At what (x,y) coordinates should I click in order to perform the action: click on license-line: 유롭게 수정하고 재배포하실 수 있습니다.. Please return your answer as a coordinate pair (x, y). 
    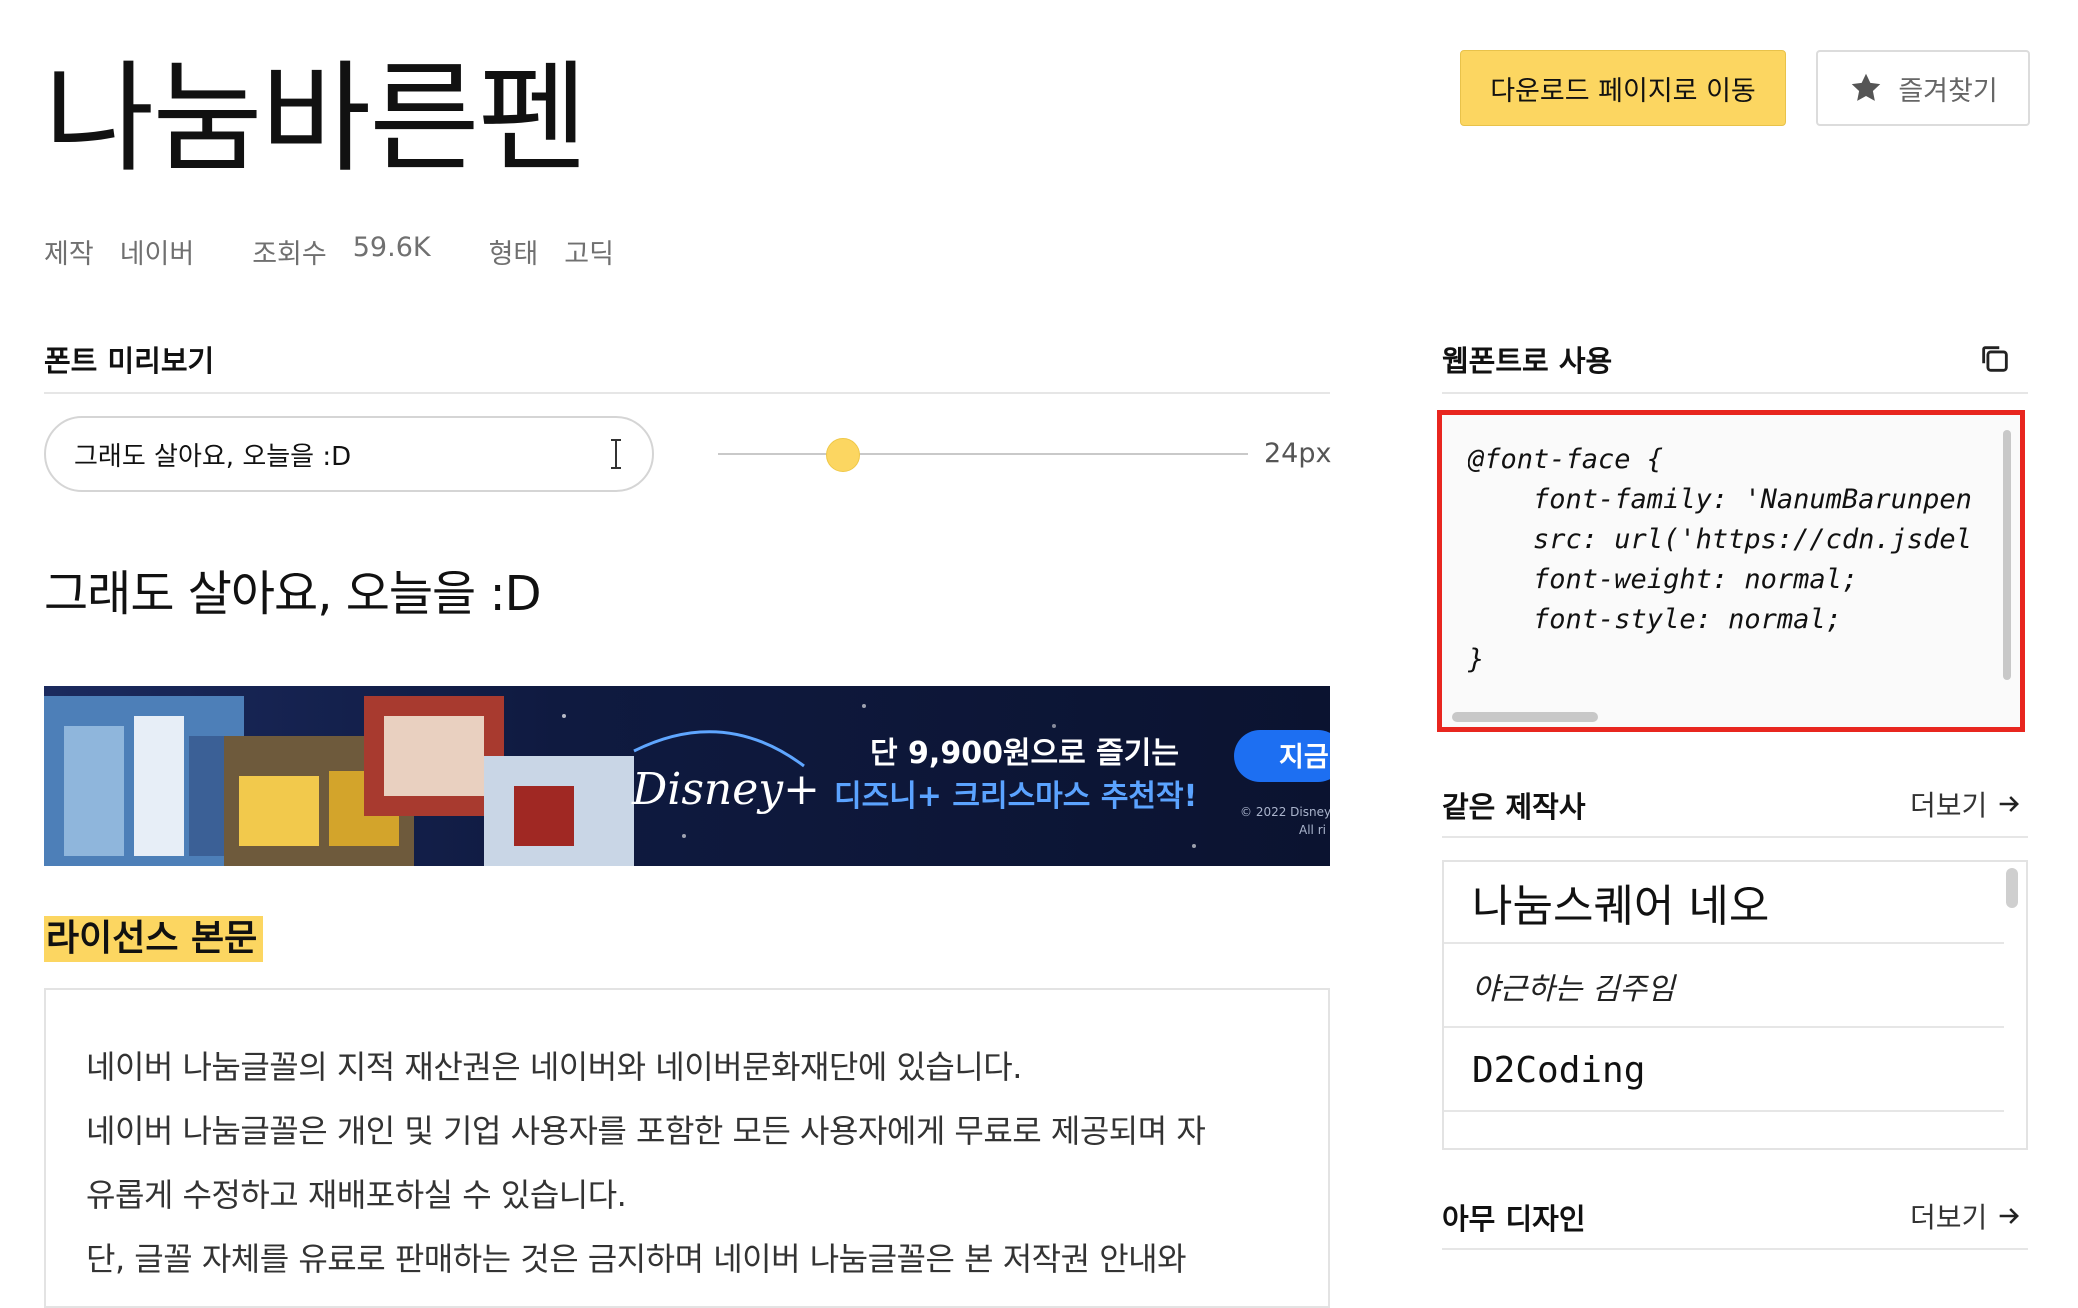
    Looking at the image, I should click on (356, 1195).